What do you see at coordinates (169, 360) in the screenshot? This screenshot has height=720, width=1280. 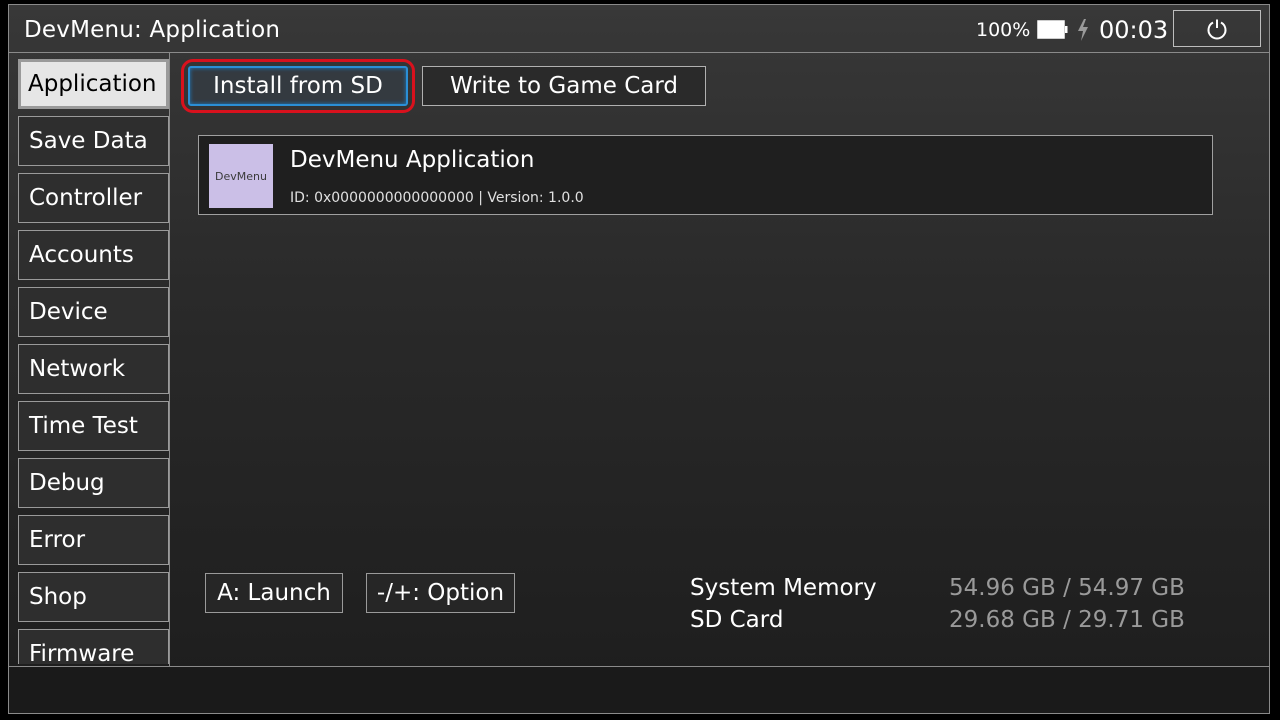 I see `sidebar-divider` at bounding box center [169, 360].